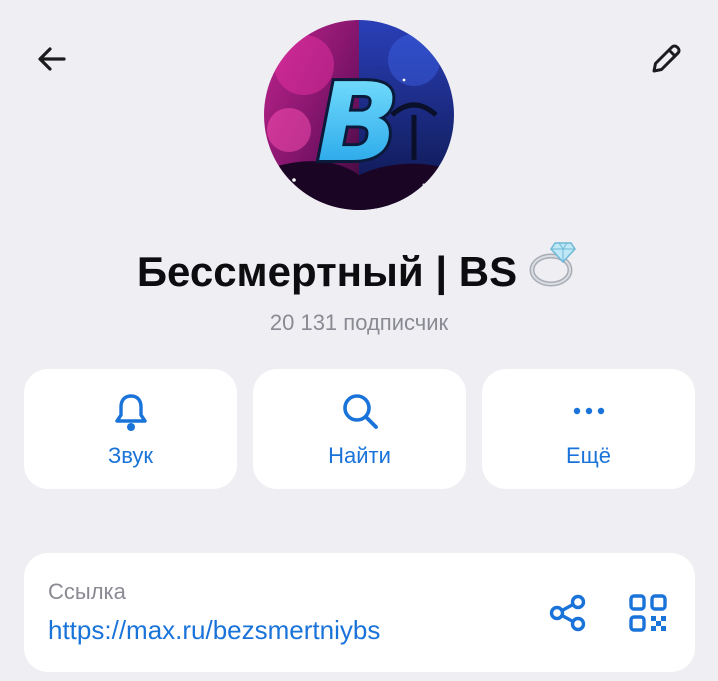  What do you see at coordinates (359, 322) in the screenshot?
I see `subscriber-count: 20 131 подписчик` at bounding box center [359, 322].